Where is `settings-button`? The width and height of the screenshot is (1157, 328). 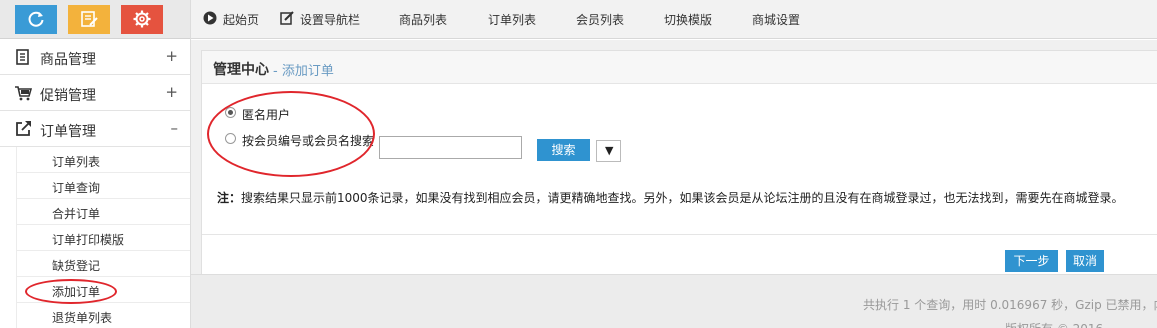
settings-button is located at coordinates (142, 19).